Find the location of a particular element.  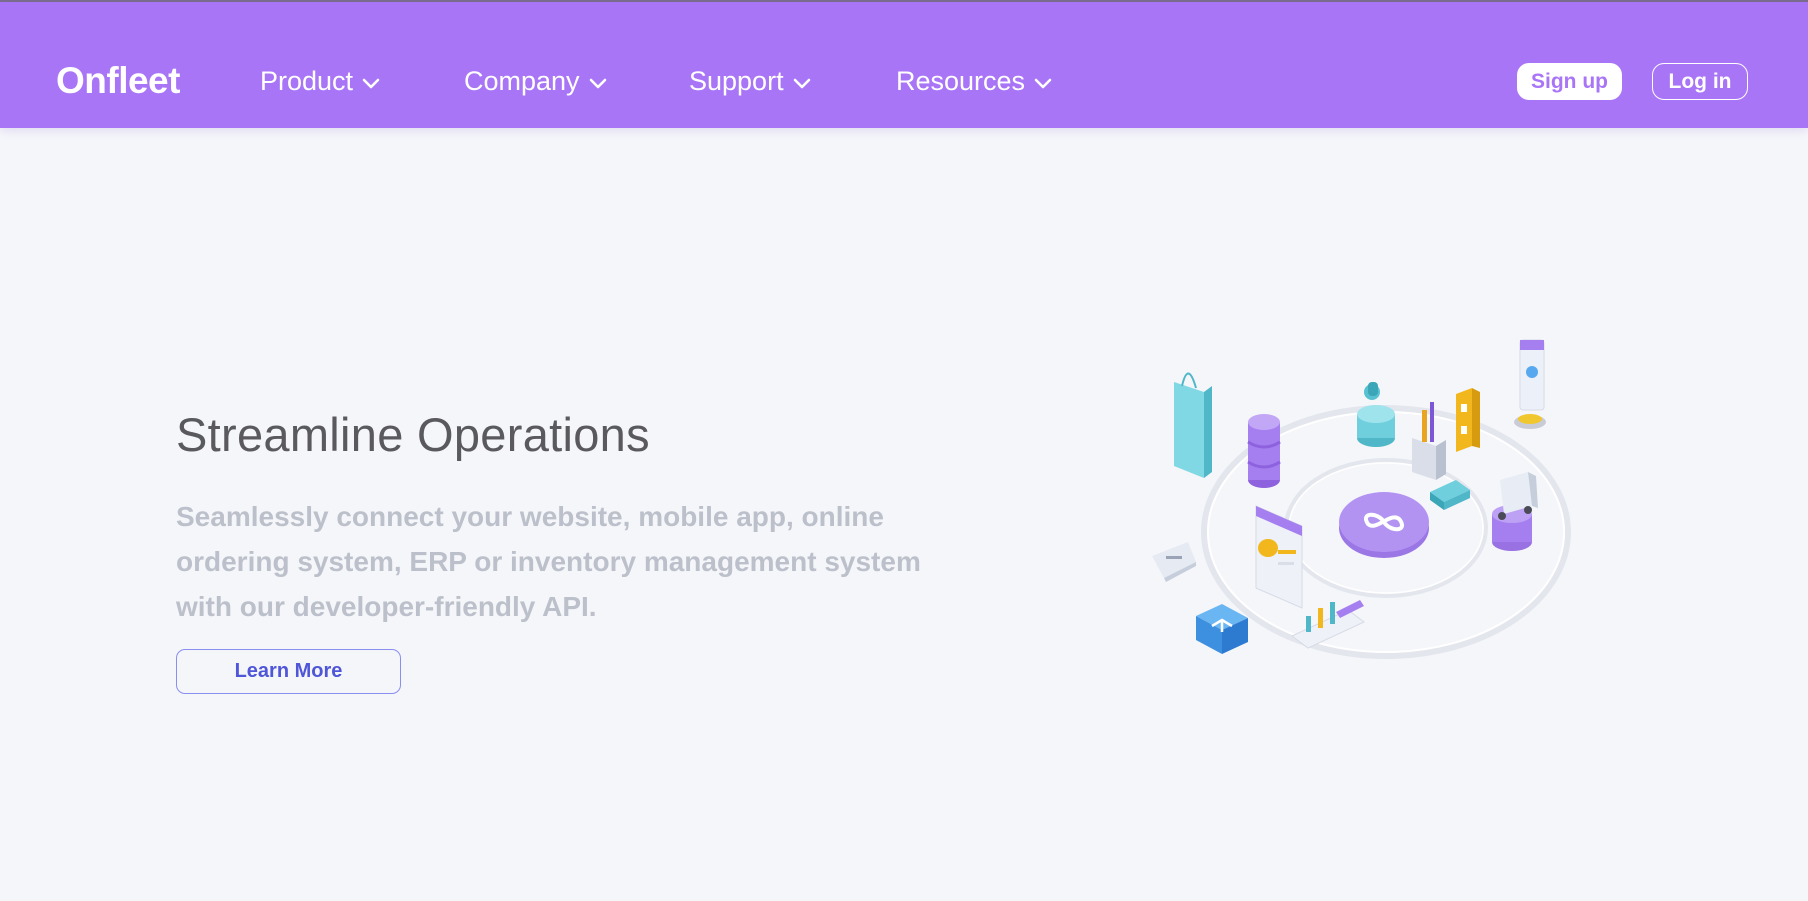

phone-rating-icon is located at coordinates (1530, 384).